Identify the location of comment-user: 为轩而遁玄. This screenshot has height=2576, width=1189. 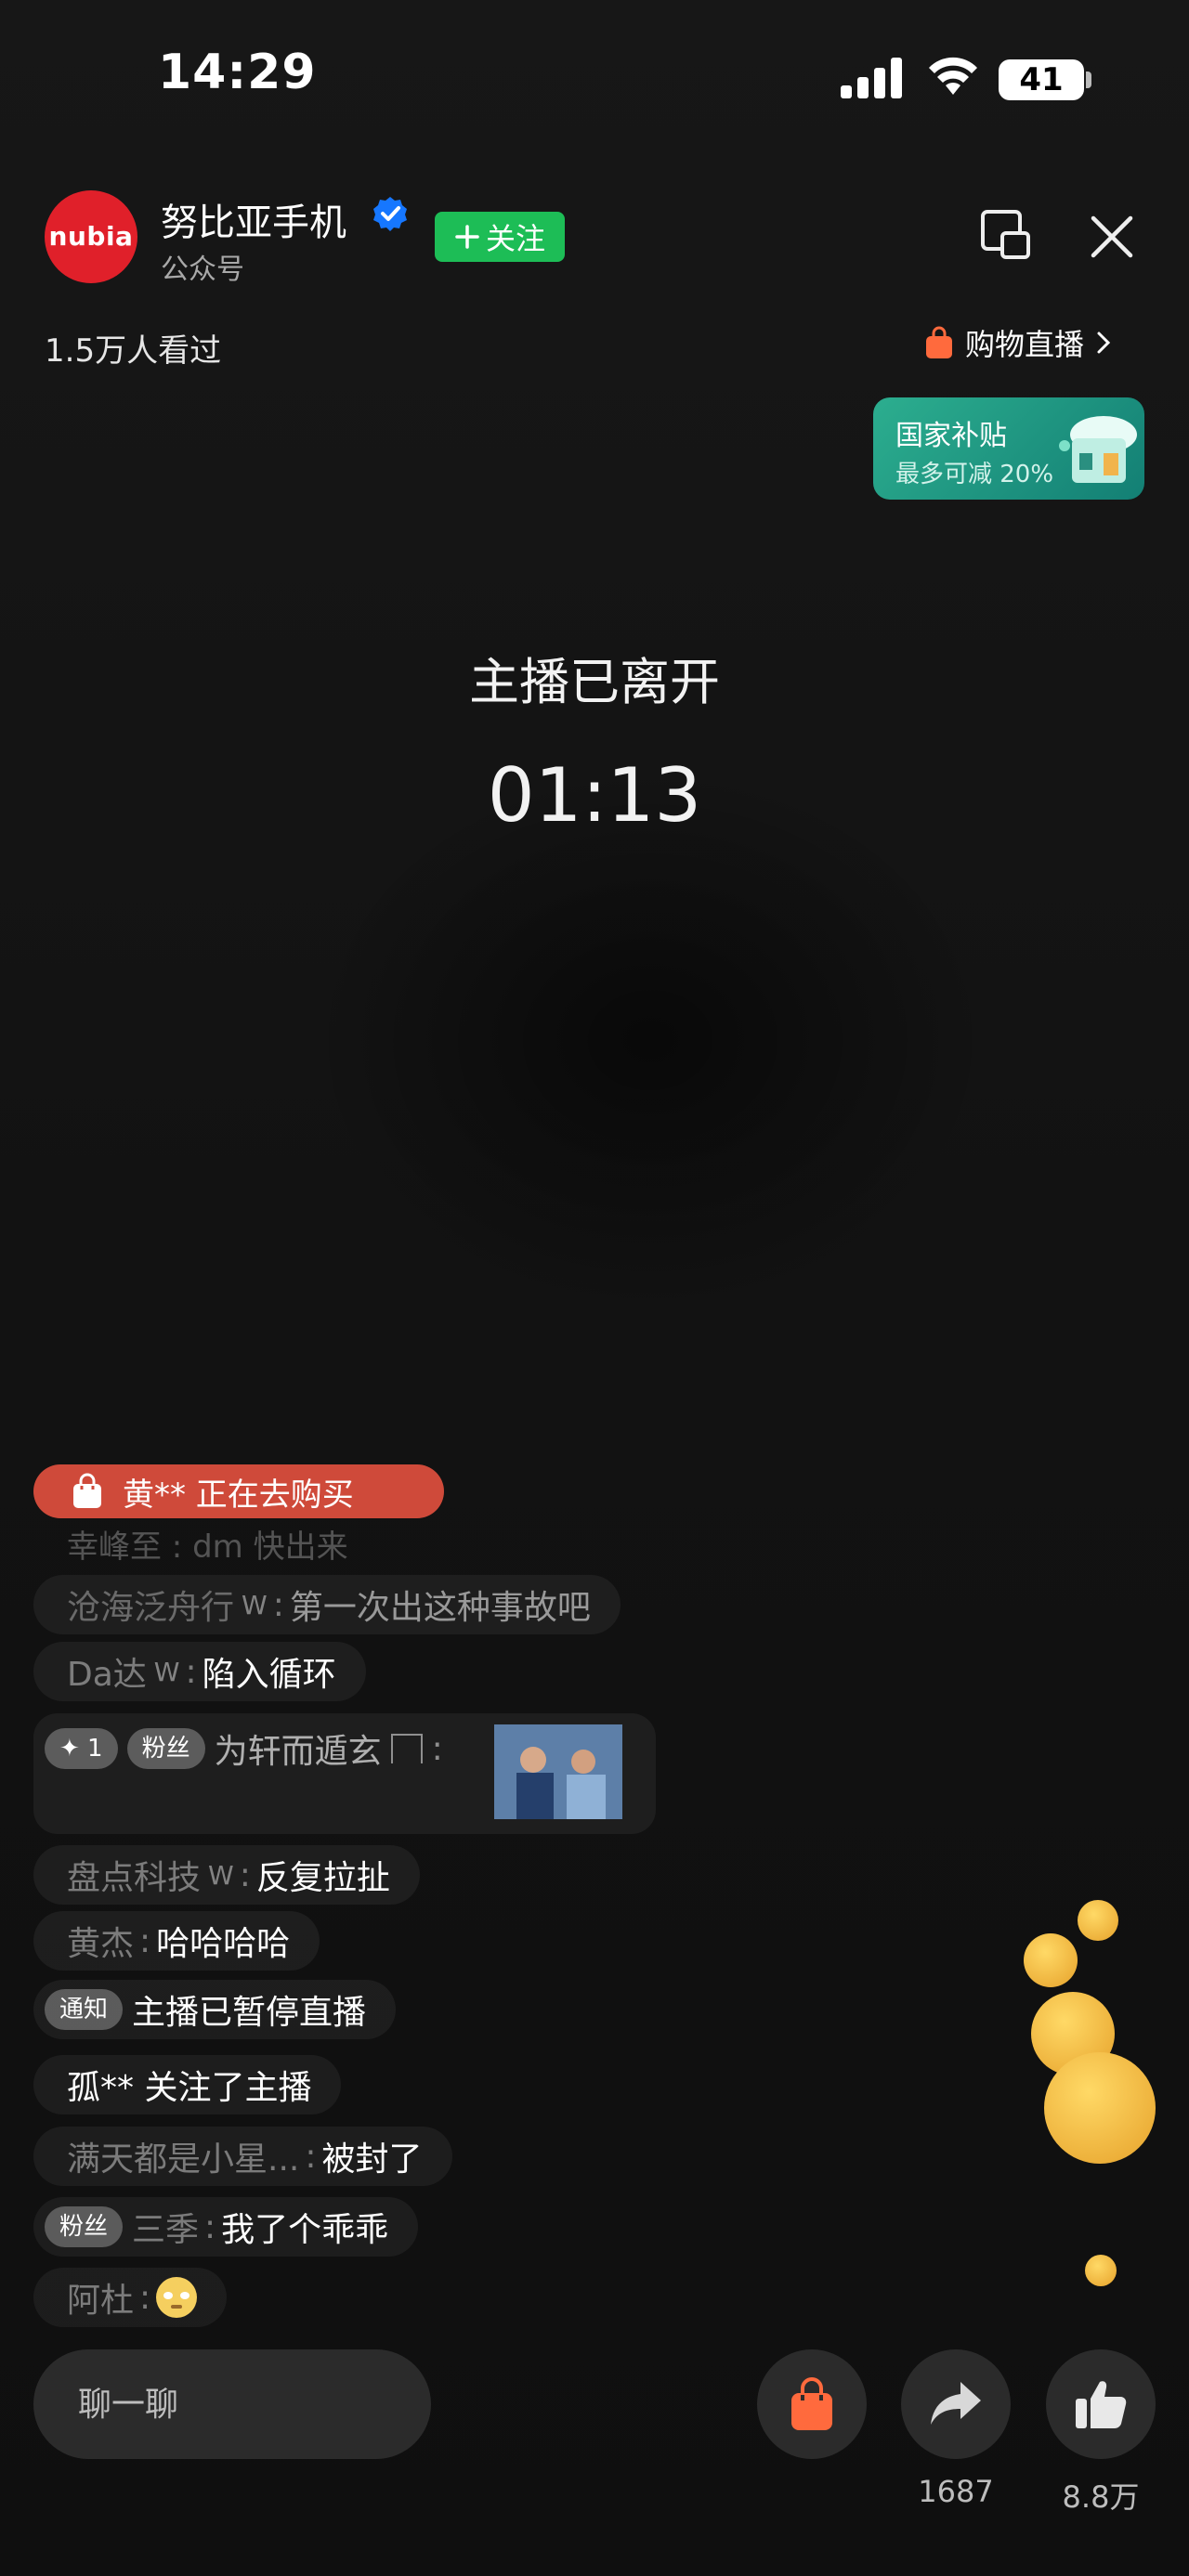
(298, 1752).